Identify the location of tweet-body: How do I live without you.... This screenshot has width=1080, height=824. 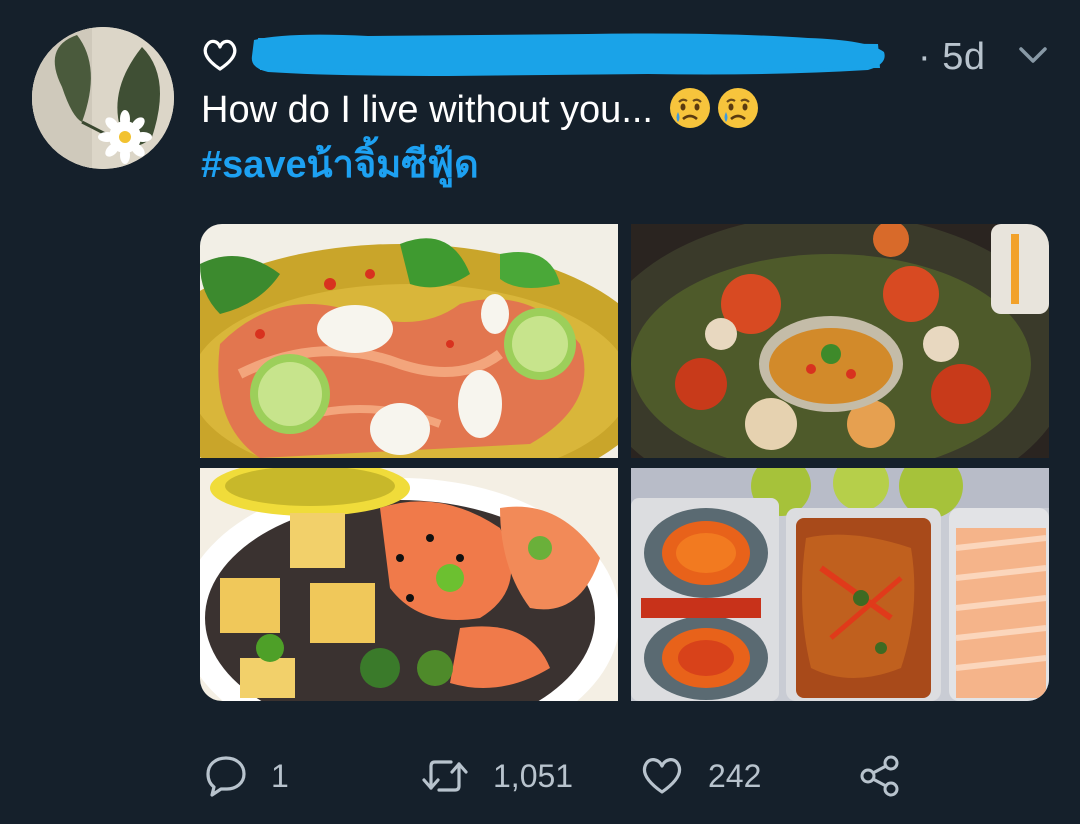
(427, 110).